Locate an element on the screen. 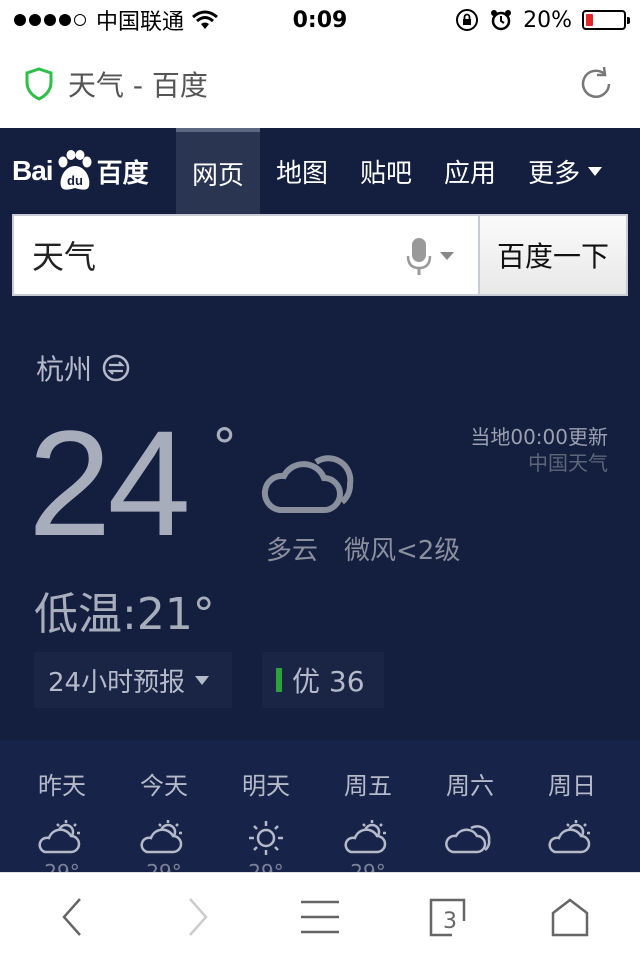 The image size is (640, 960). menu-button is located at coordinates (320, 917).